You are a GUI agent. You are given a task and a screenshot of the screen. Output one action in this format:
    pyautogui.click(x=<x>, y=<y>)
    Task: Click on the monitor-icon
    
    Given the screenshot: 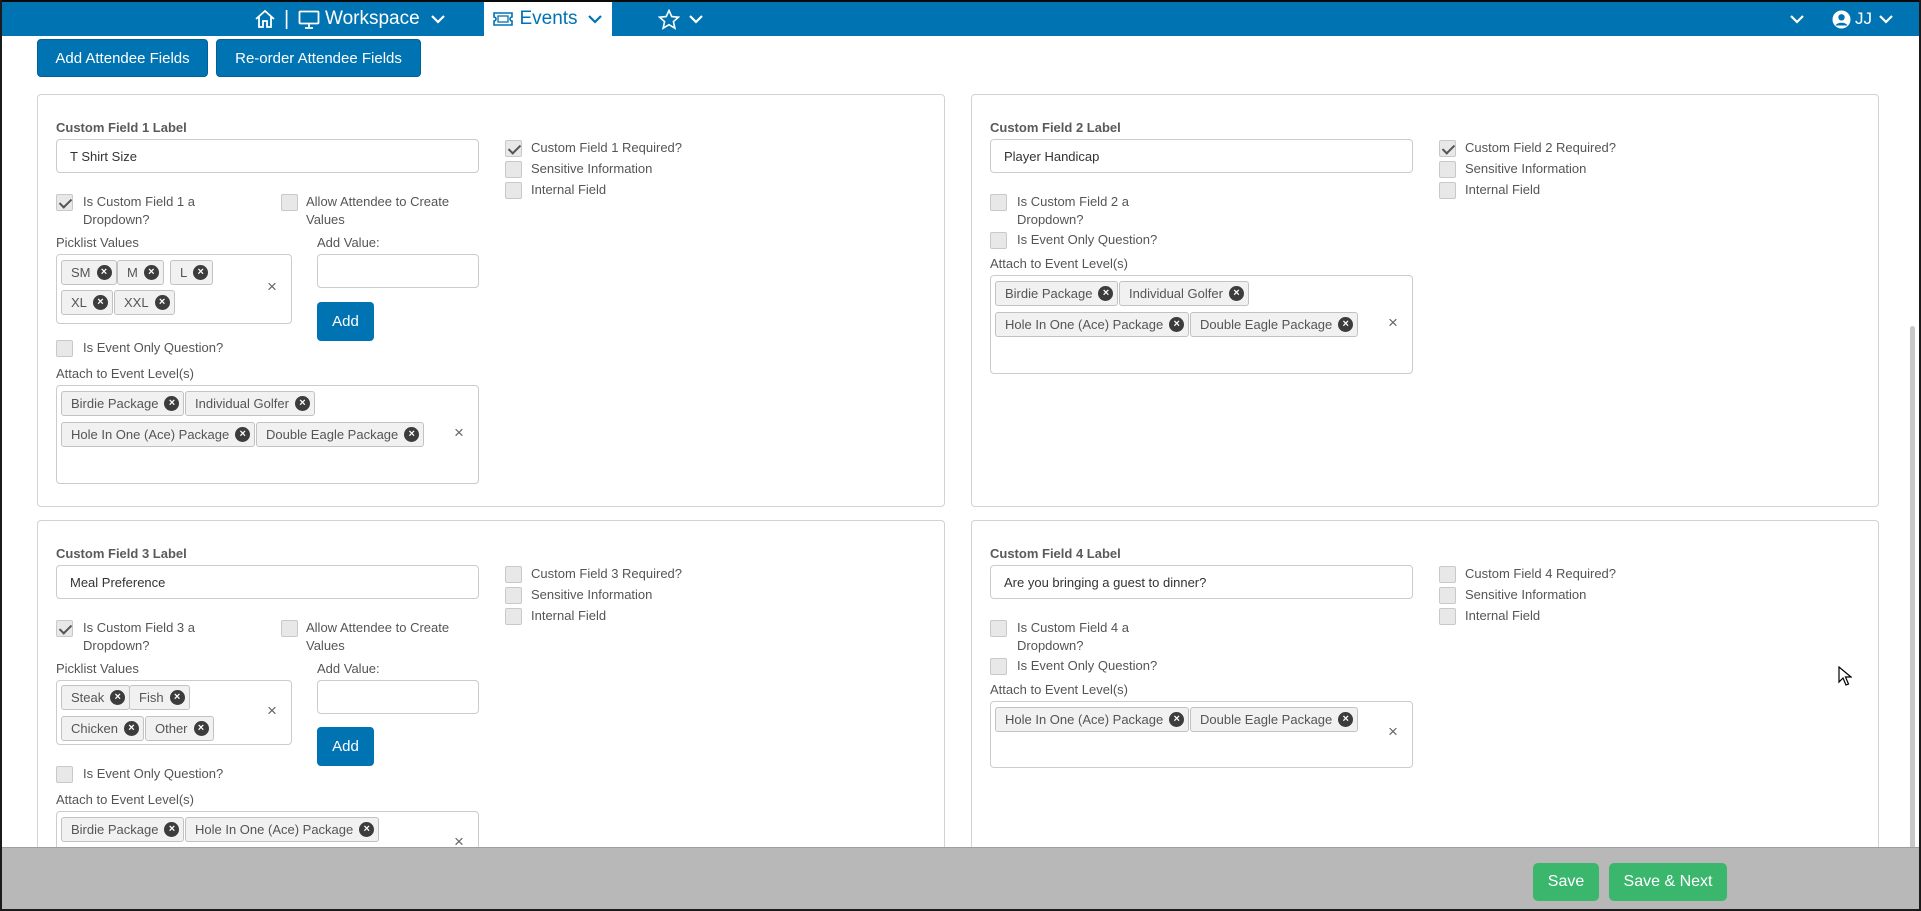 What is the action you would take?
    pyautogui.click(x=309, y=19)
    